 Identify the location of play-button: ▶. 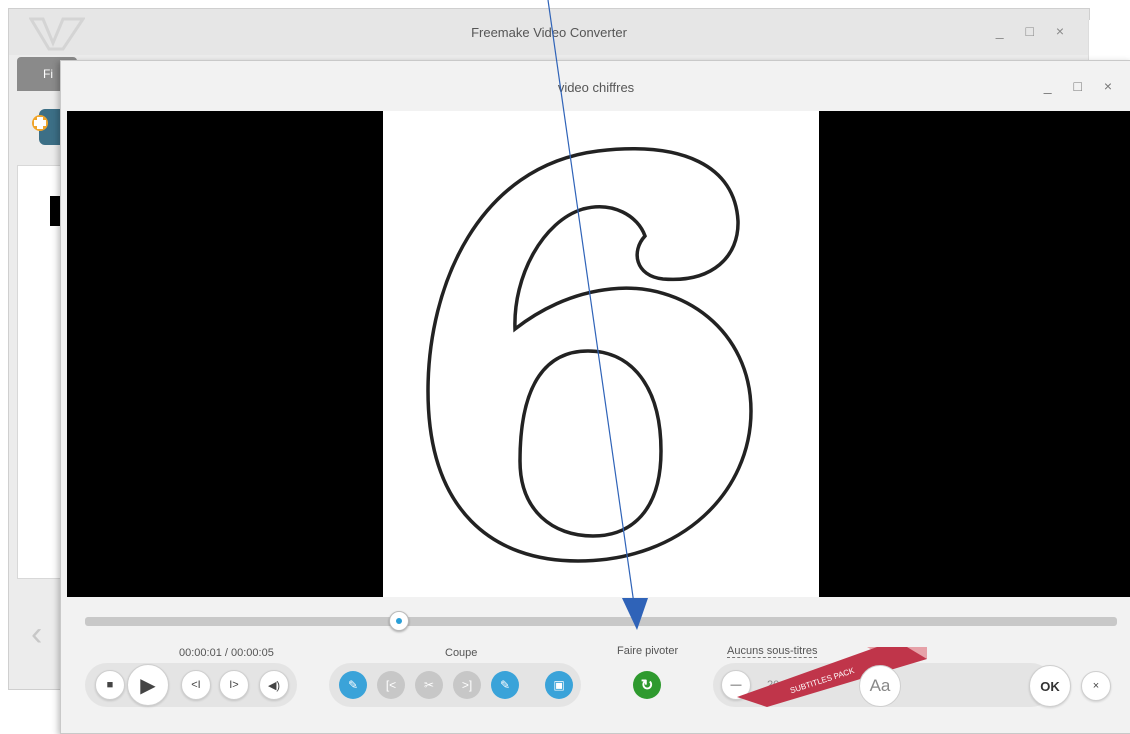
(148, 685).